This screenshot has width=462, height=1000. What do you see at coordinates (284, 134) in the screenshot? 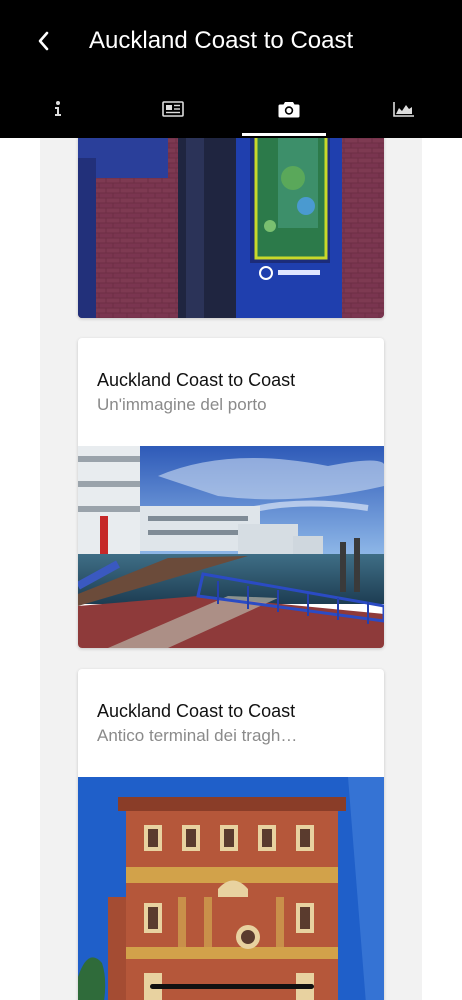
I see `active-tab-indicator` at bounding box center [284, 134].